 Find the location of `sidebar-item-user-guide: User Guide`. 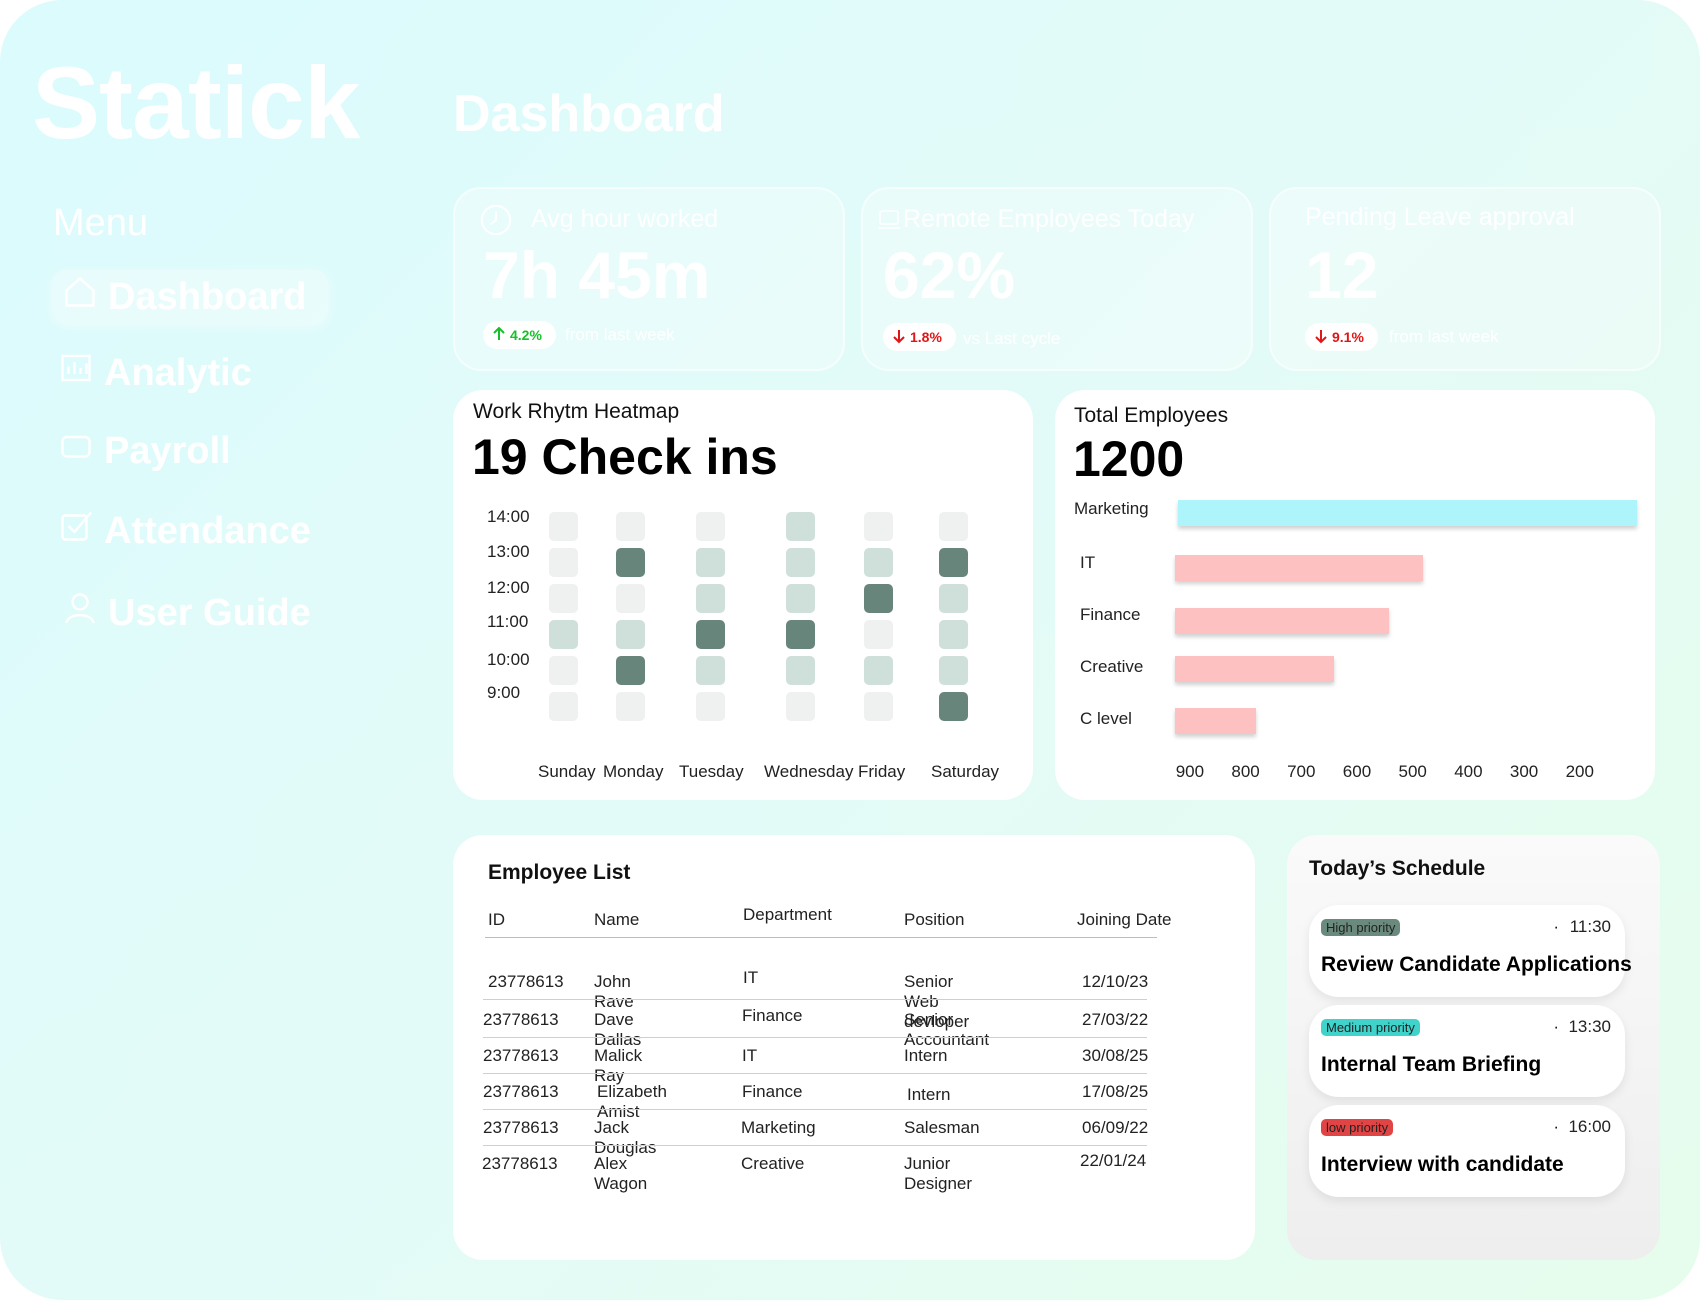

sidebar-item-user-guide: User Guide is located at coordinates (186, 613).